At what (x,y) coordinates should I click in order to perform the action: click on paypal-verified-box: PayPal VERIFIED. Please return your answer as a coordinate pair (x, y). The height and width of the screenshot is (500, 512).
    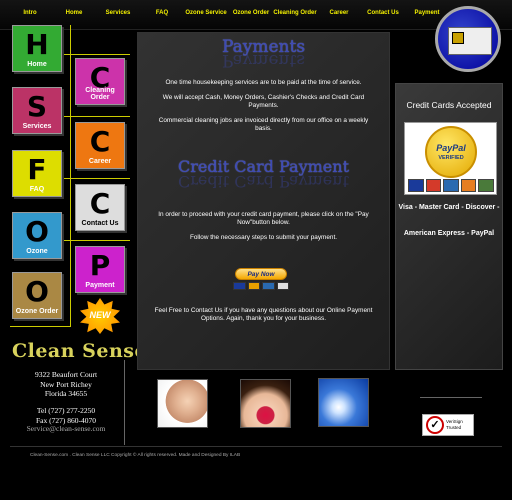
    Looking at the image, I should click on (450, 158).